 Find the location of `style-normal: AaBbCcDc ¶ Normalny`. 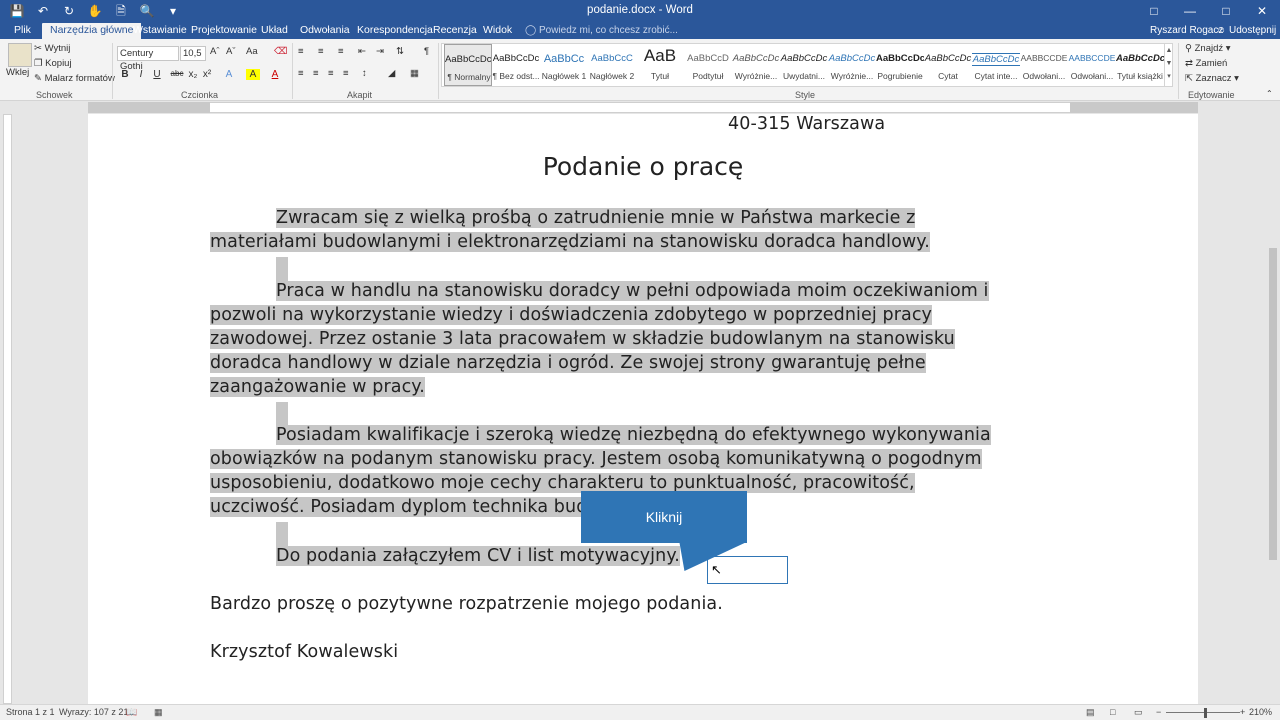

style-normal: AaBbCcDc ¶ Normalny is located at coordinates (468, 65).